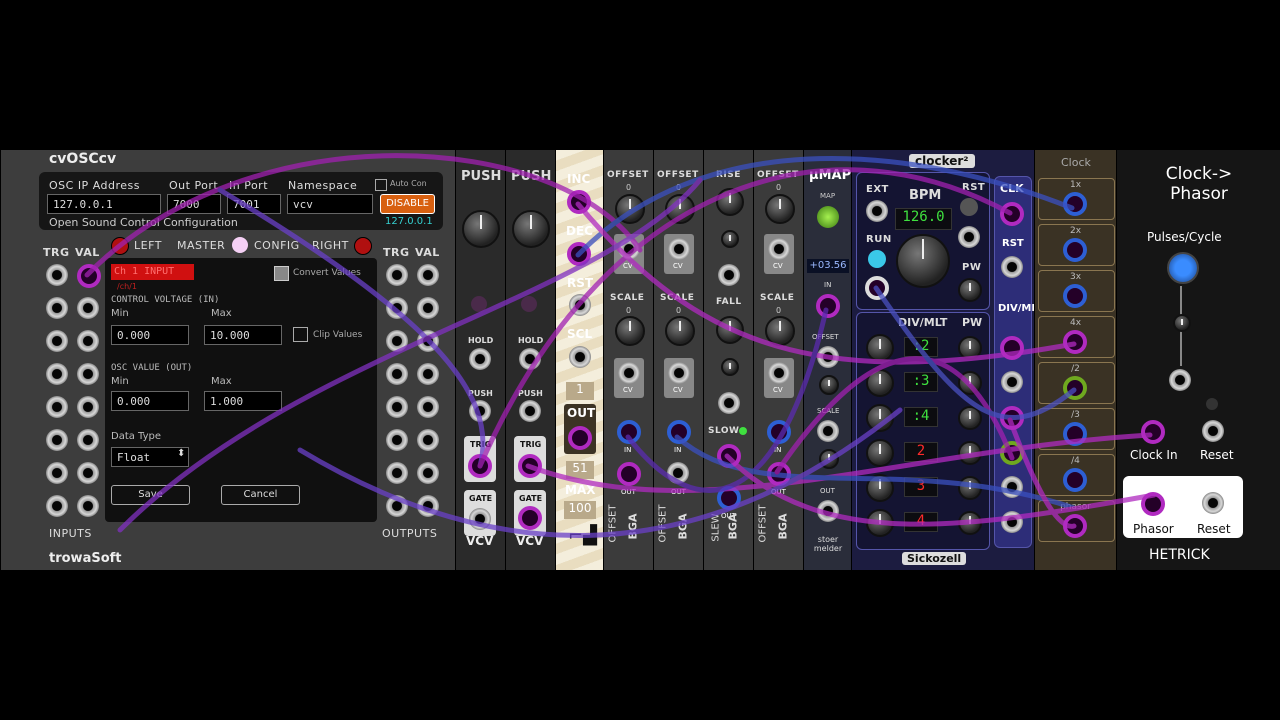 The image size is (1280, 720). What do you see at coordinates (1012, 267) in the screenshot?
I see `rst-out-jack` at bounding box center [1012, 267].